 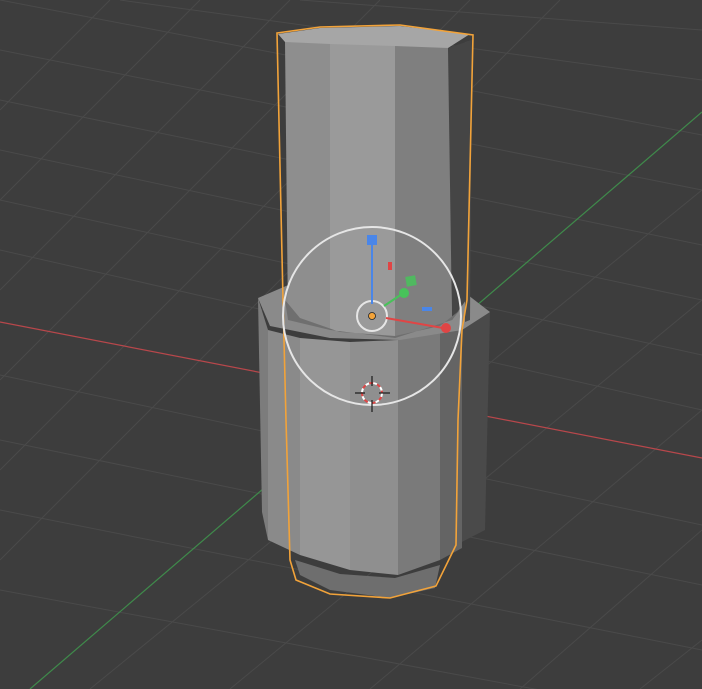 I want to click on cylinder-upper-selected, so click(x=375, y=182).